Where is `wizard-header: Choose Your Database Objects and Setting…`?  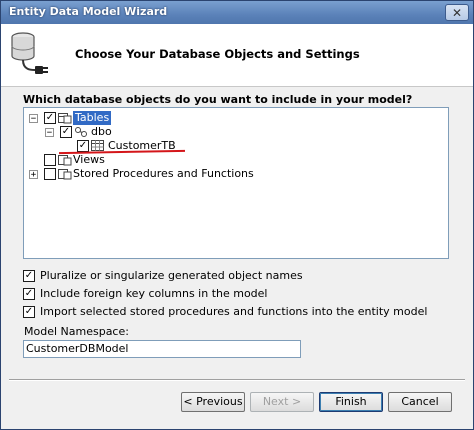 wizard-header: Choose Your Database Objects and Setting… is located at coordinates (237, 55).